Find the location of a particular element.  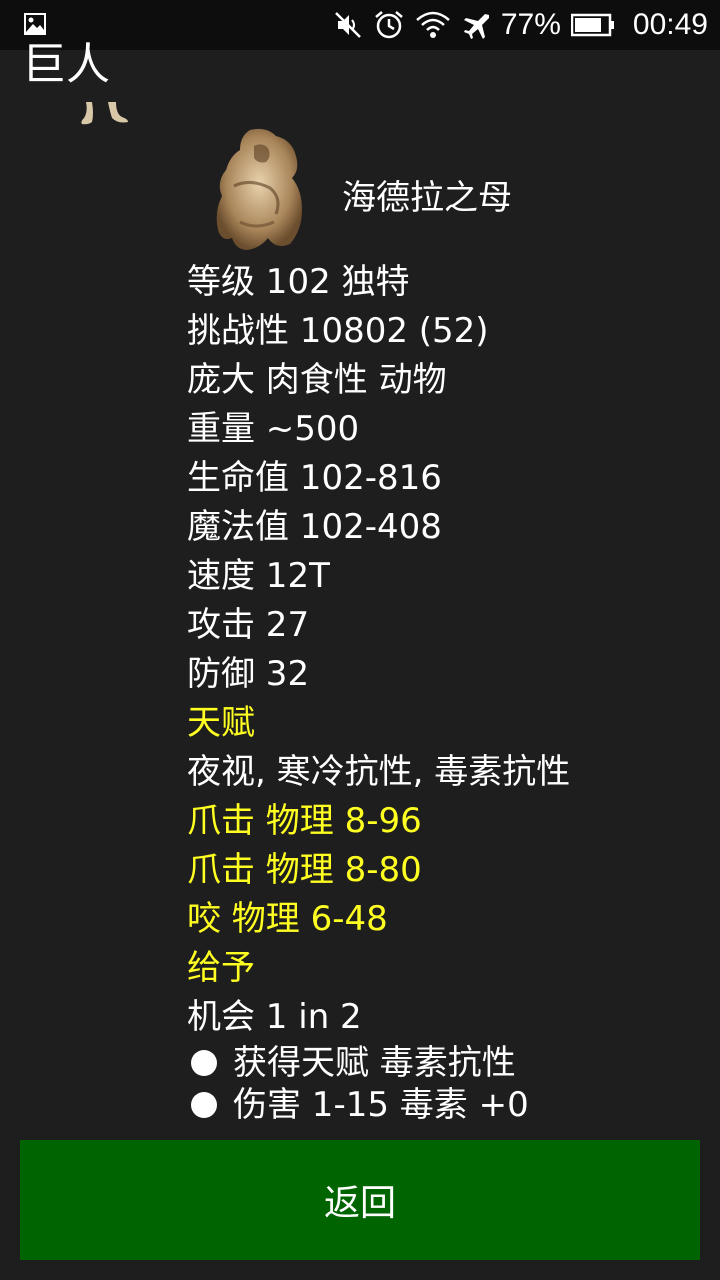

back-button-label: 返回 is located at coordinates (359, 1203).